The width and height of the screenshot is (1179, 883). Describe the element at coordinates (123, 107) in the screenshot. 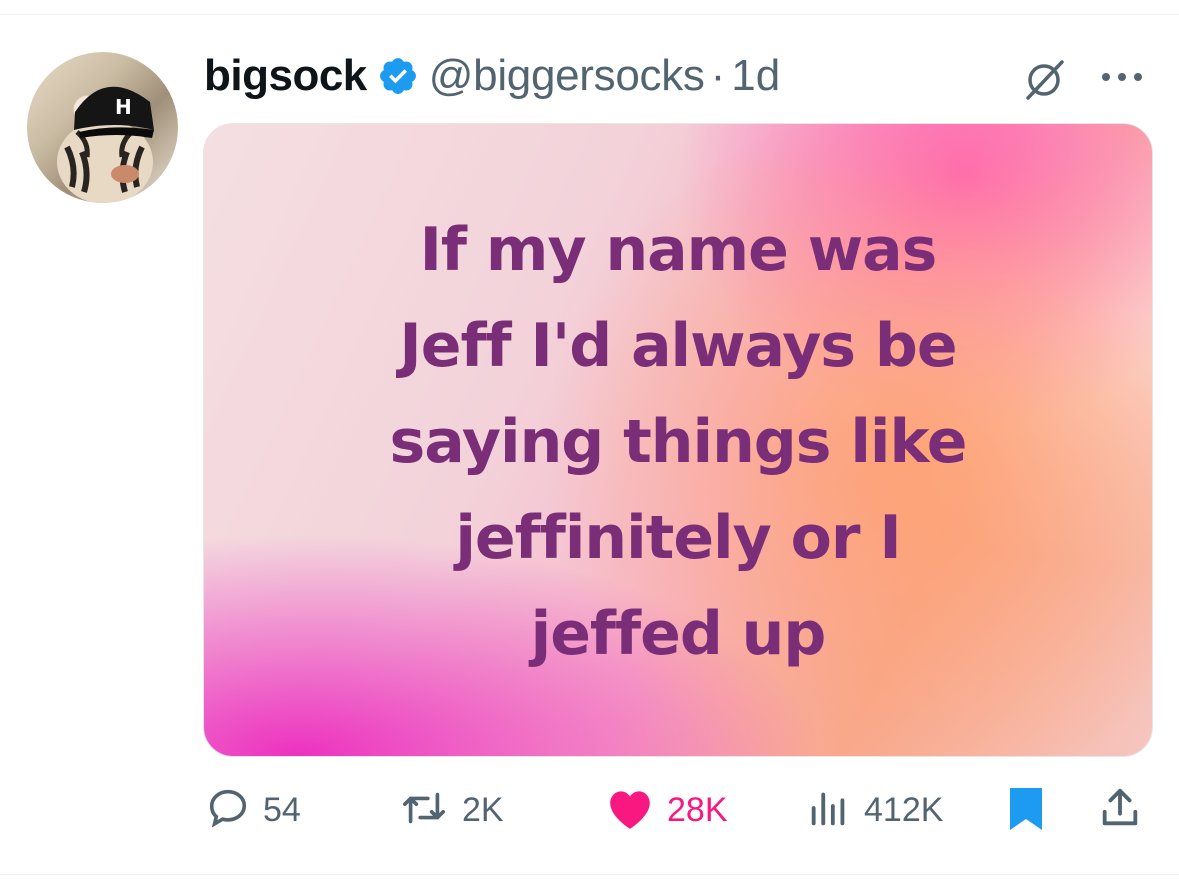

I see `svg-text: H` at that location.